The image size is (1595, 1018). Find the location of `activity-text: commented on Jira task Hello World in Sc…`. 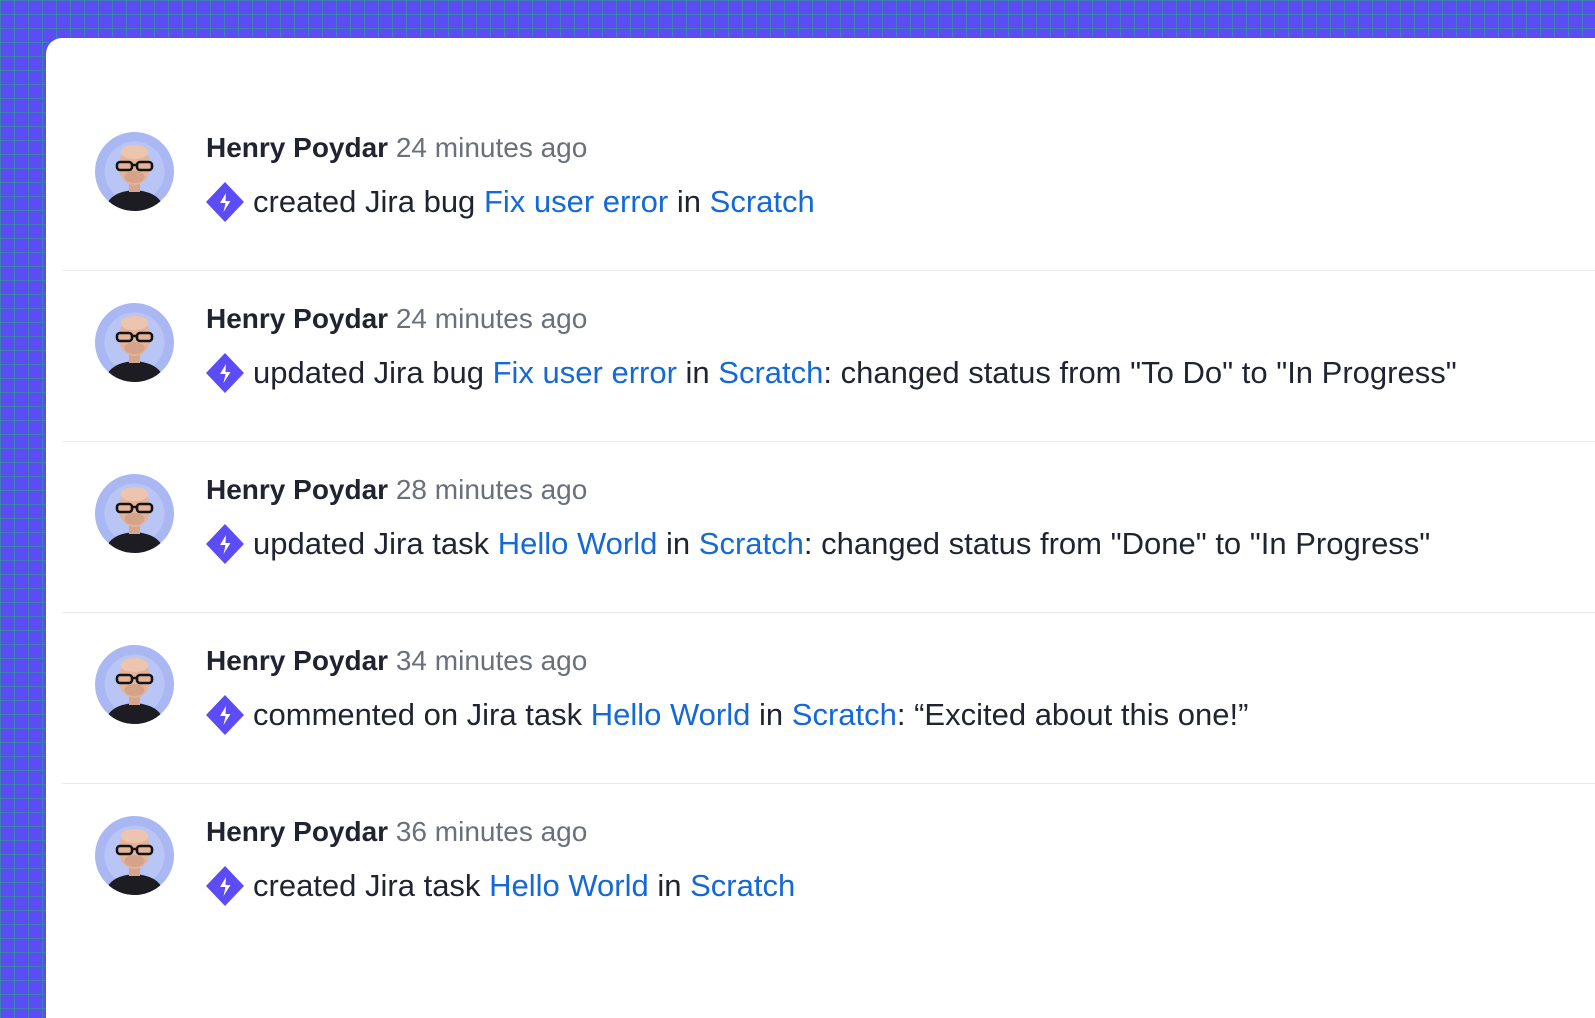

activity-text: commented on Jira task Hello World in Sc… is located at coordinates (727, 715).